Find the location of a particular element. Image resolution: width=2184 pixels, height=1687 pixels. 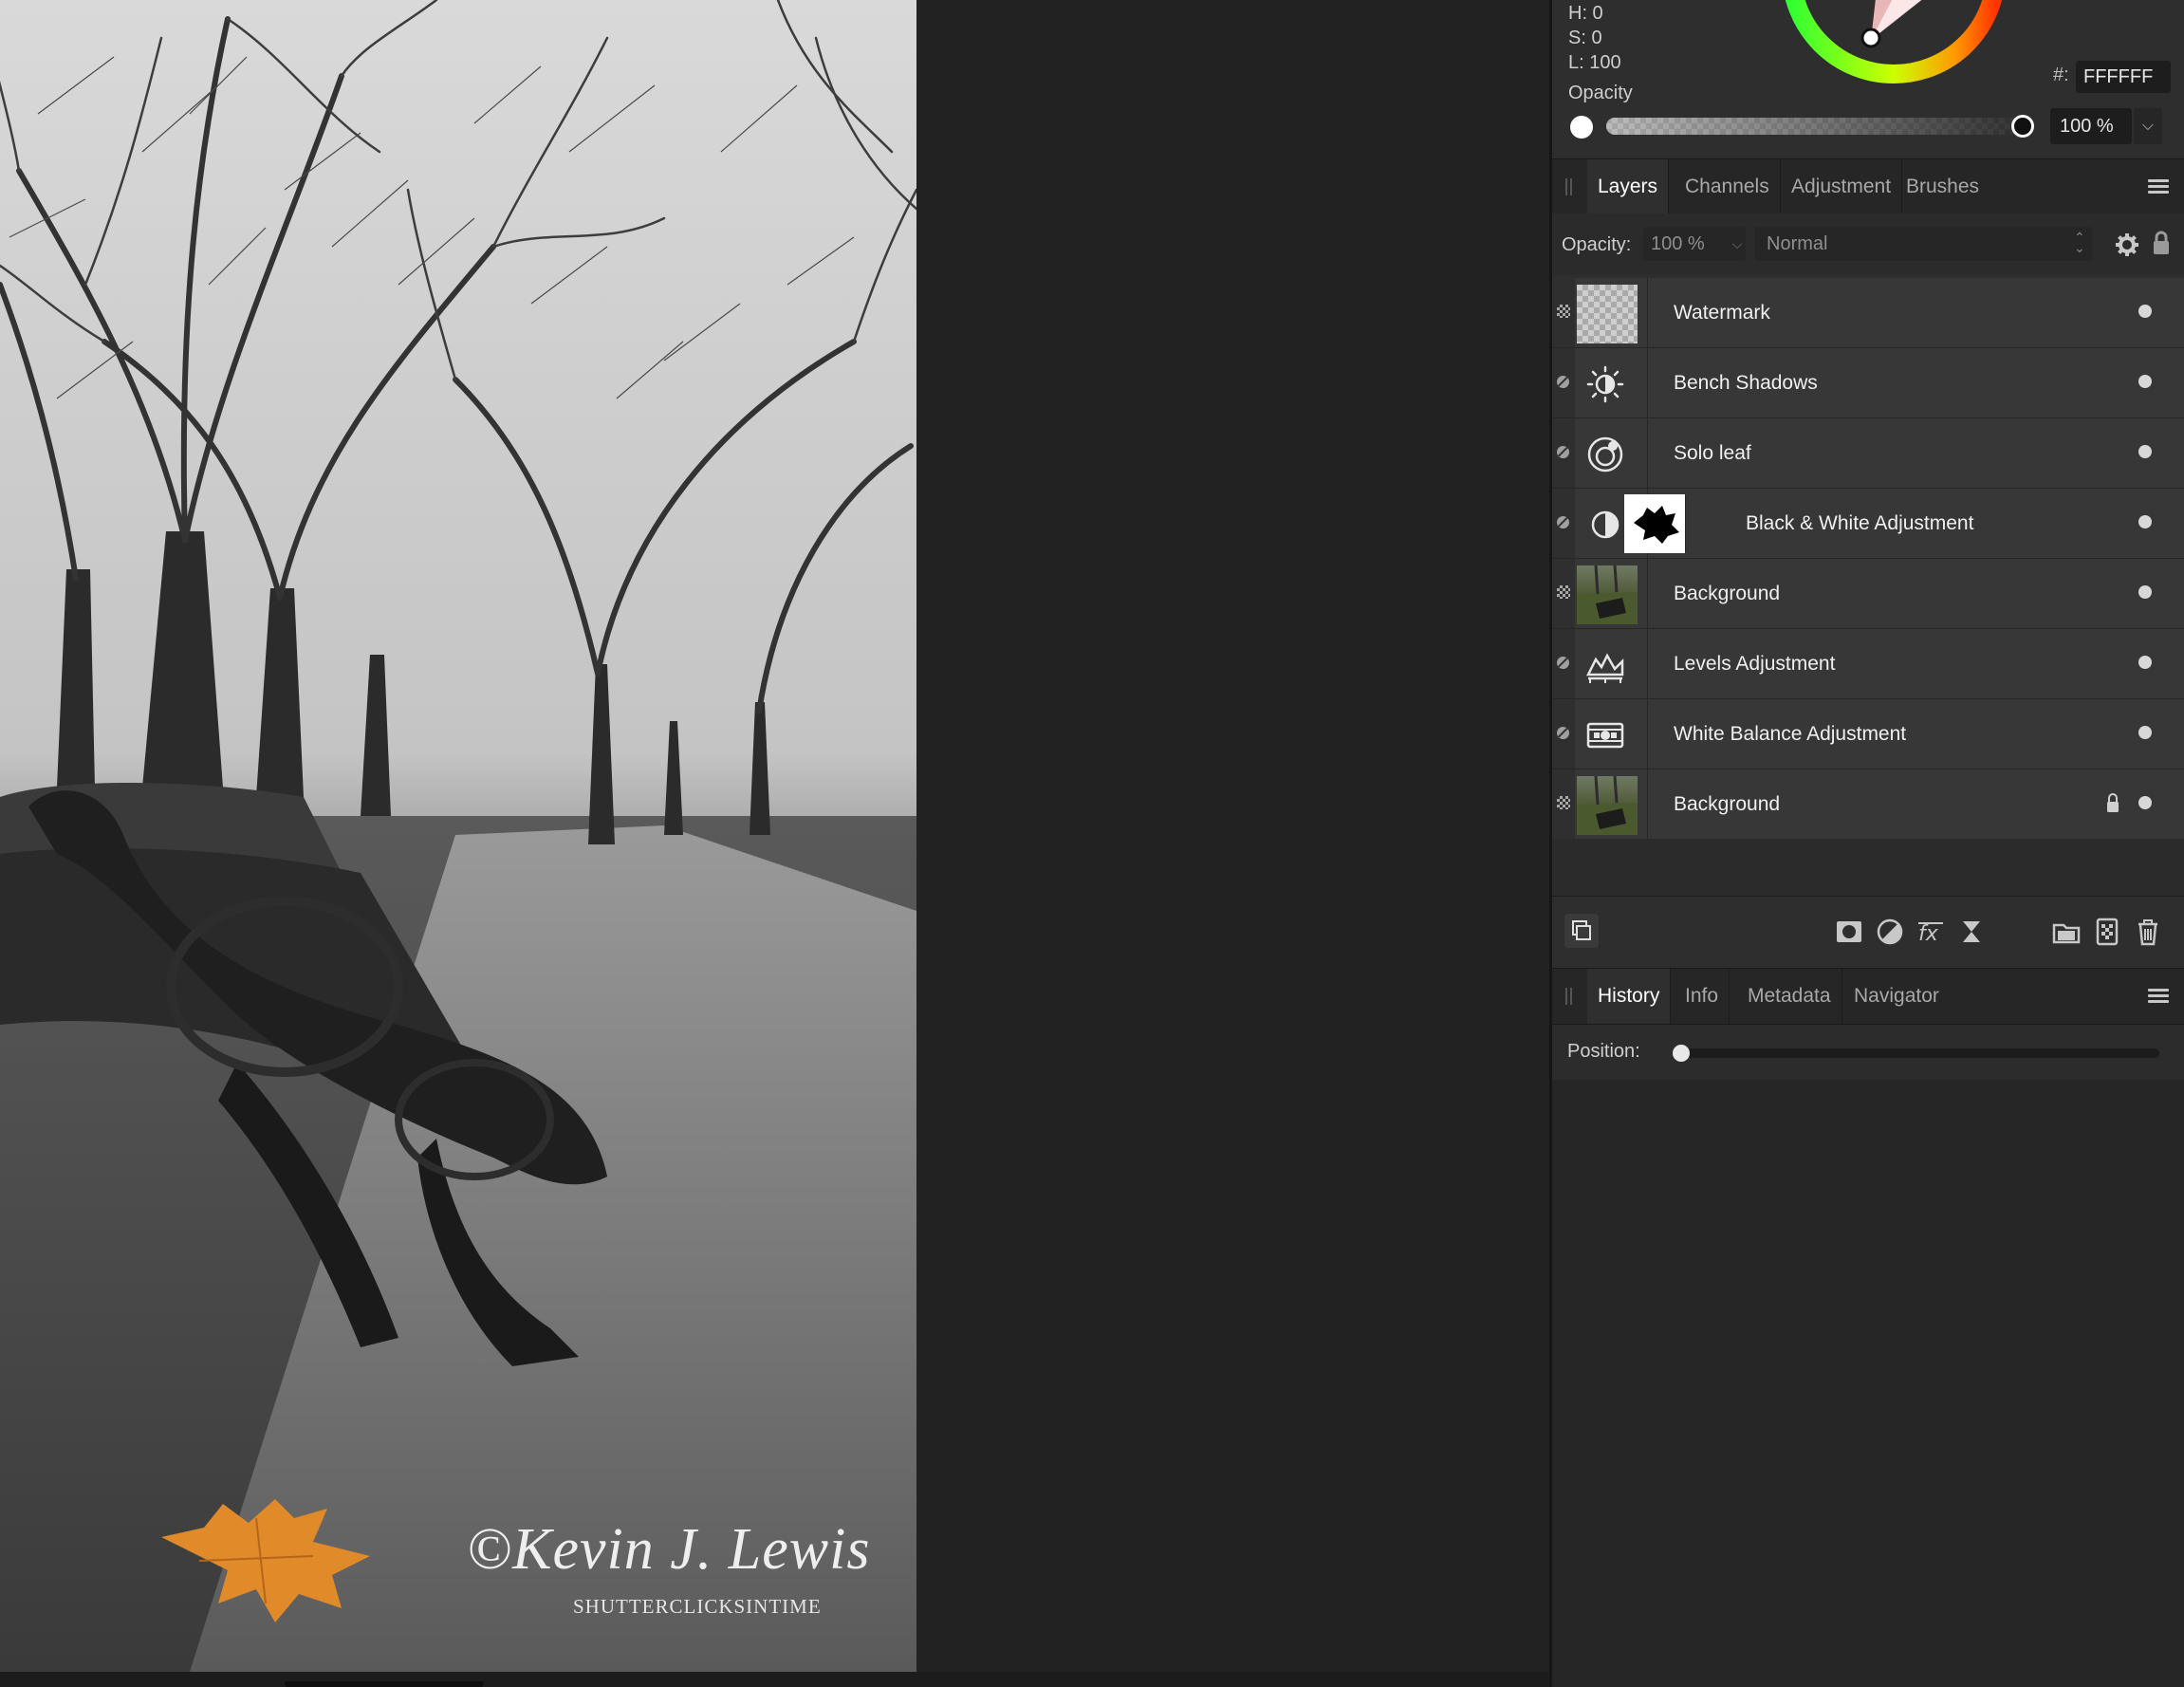

opacity-dropdown-button: ⌵ is located at coordinates (2148, 126).